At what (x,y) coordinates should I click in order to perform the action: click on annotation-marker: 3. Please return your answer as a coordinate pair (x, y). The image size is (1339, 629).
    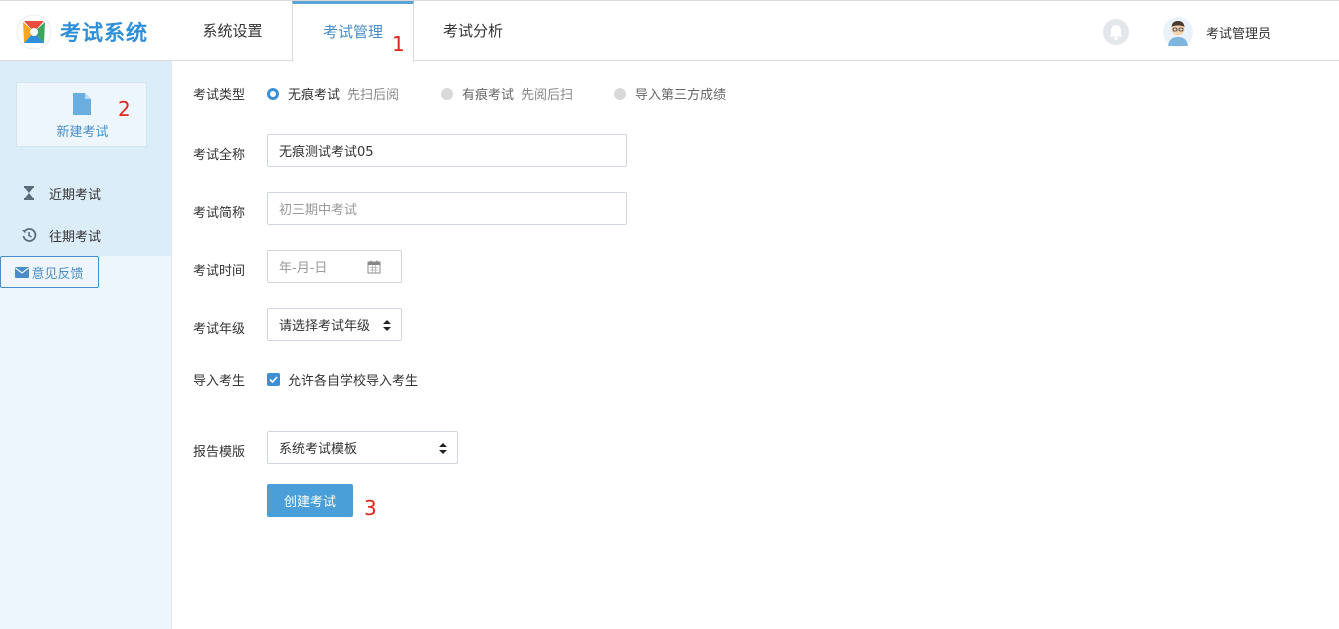
    Looking at the image, I should click on (370, 508).